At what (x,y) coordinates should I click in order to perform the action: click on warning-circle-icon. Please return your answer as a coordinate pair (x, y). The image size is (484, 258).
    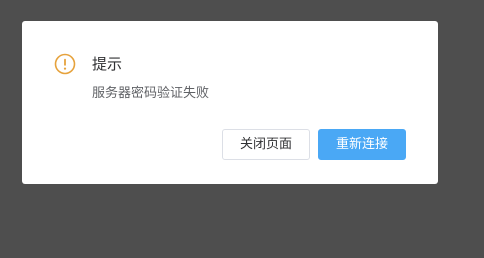
    Looking at the image, I should click on (65, 64).